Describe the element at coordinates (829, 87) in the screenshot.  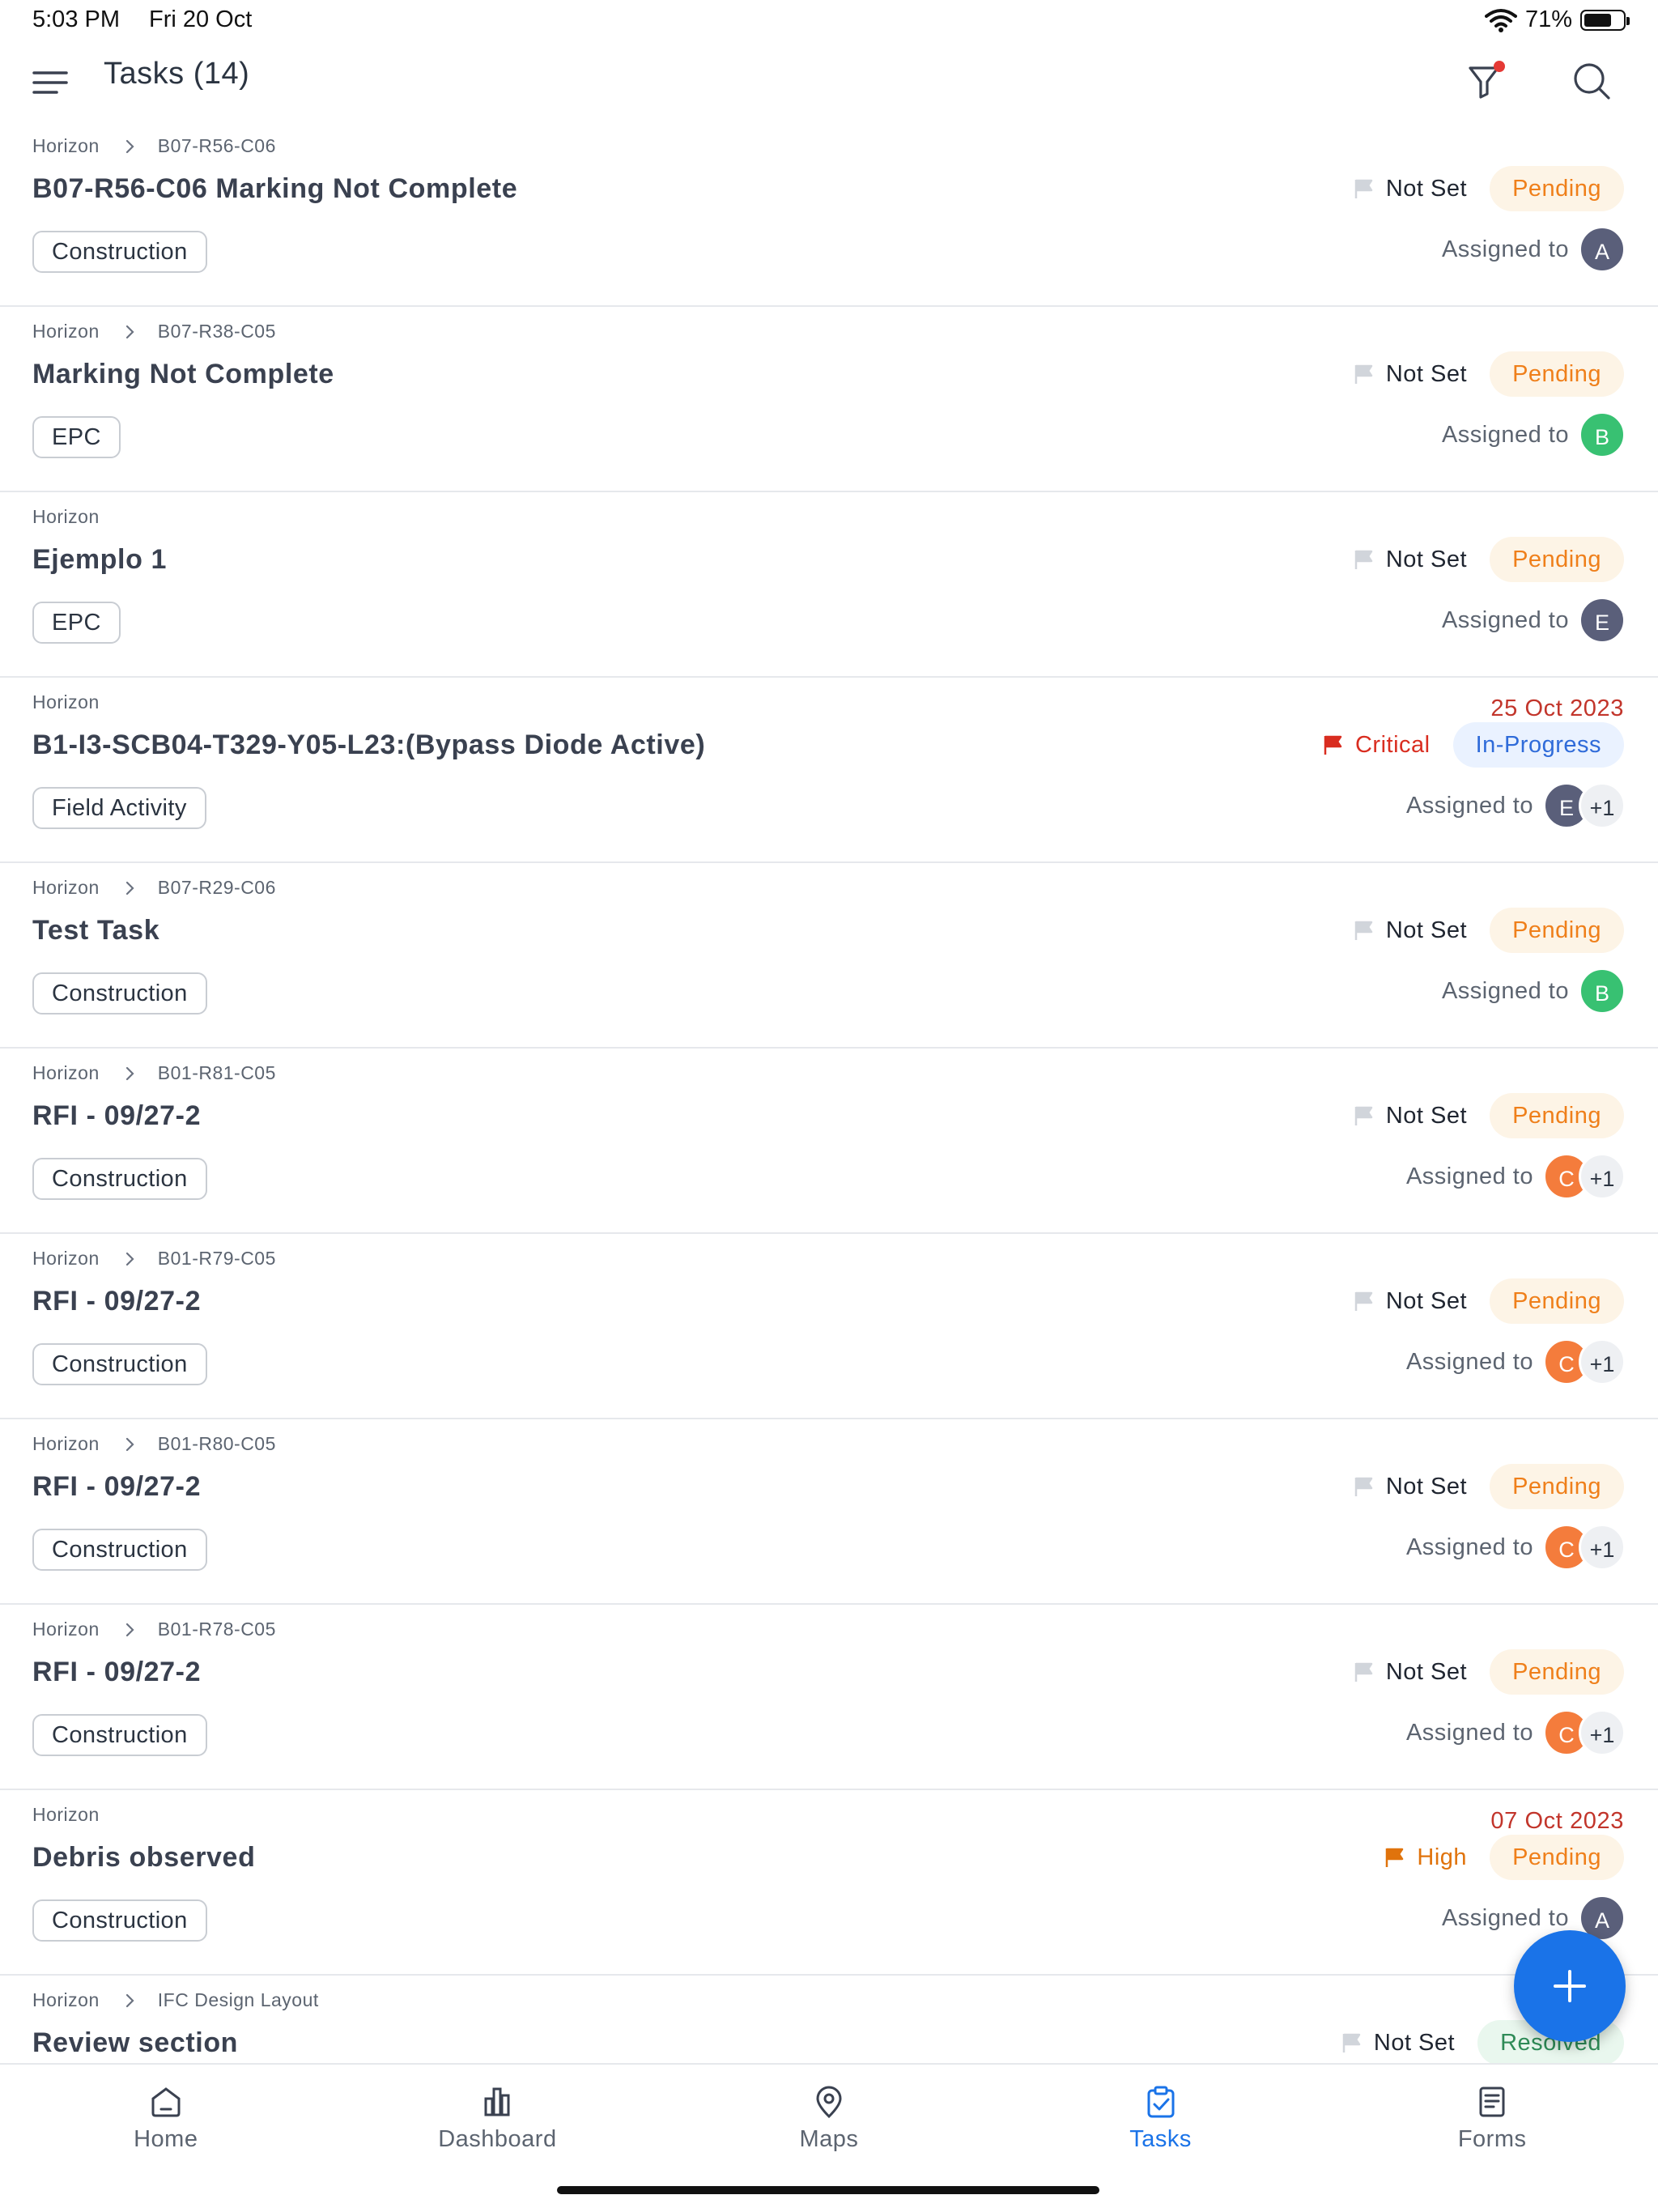
I see `app-header: Tasks (14)` at that location.